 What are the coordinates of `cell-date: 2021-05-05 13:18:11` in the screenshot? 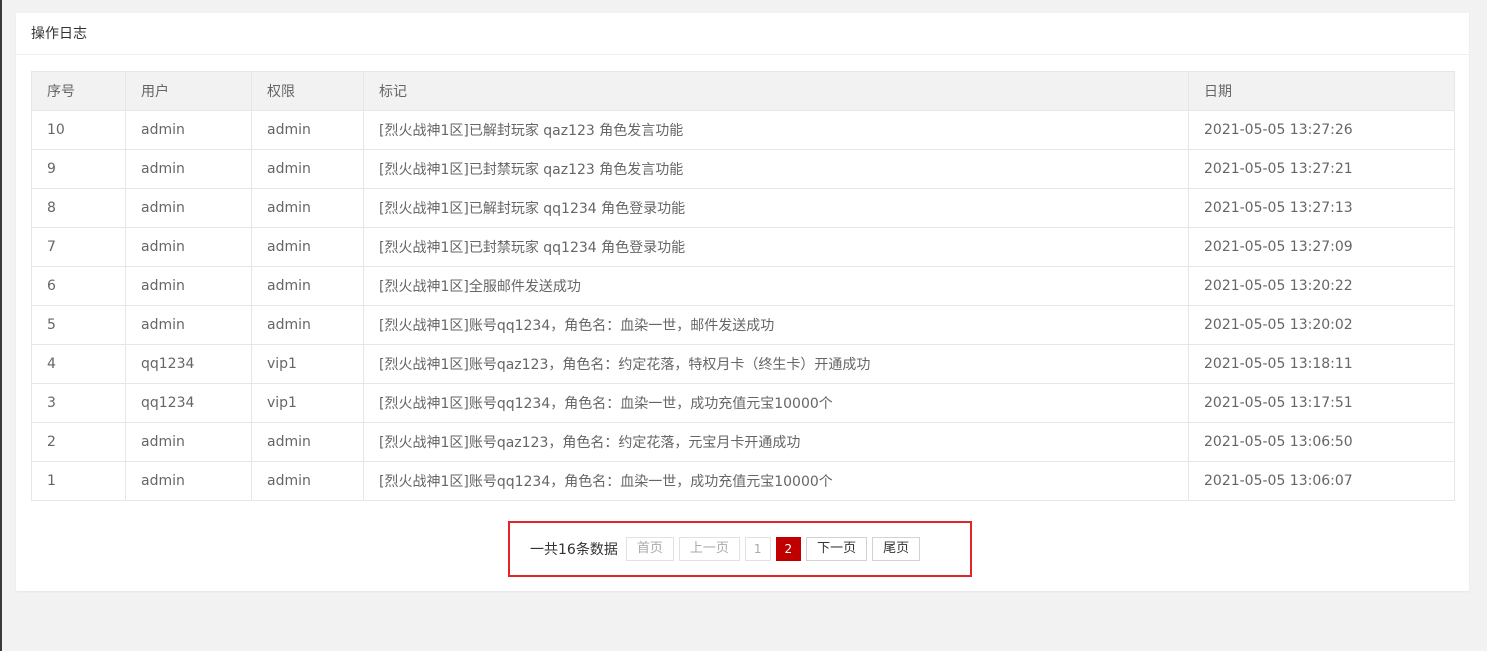 It's located at (1321, 364).